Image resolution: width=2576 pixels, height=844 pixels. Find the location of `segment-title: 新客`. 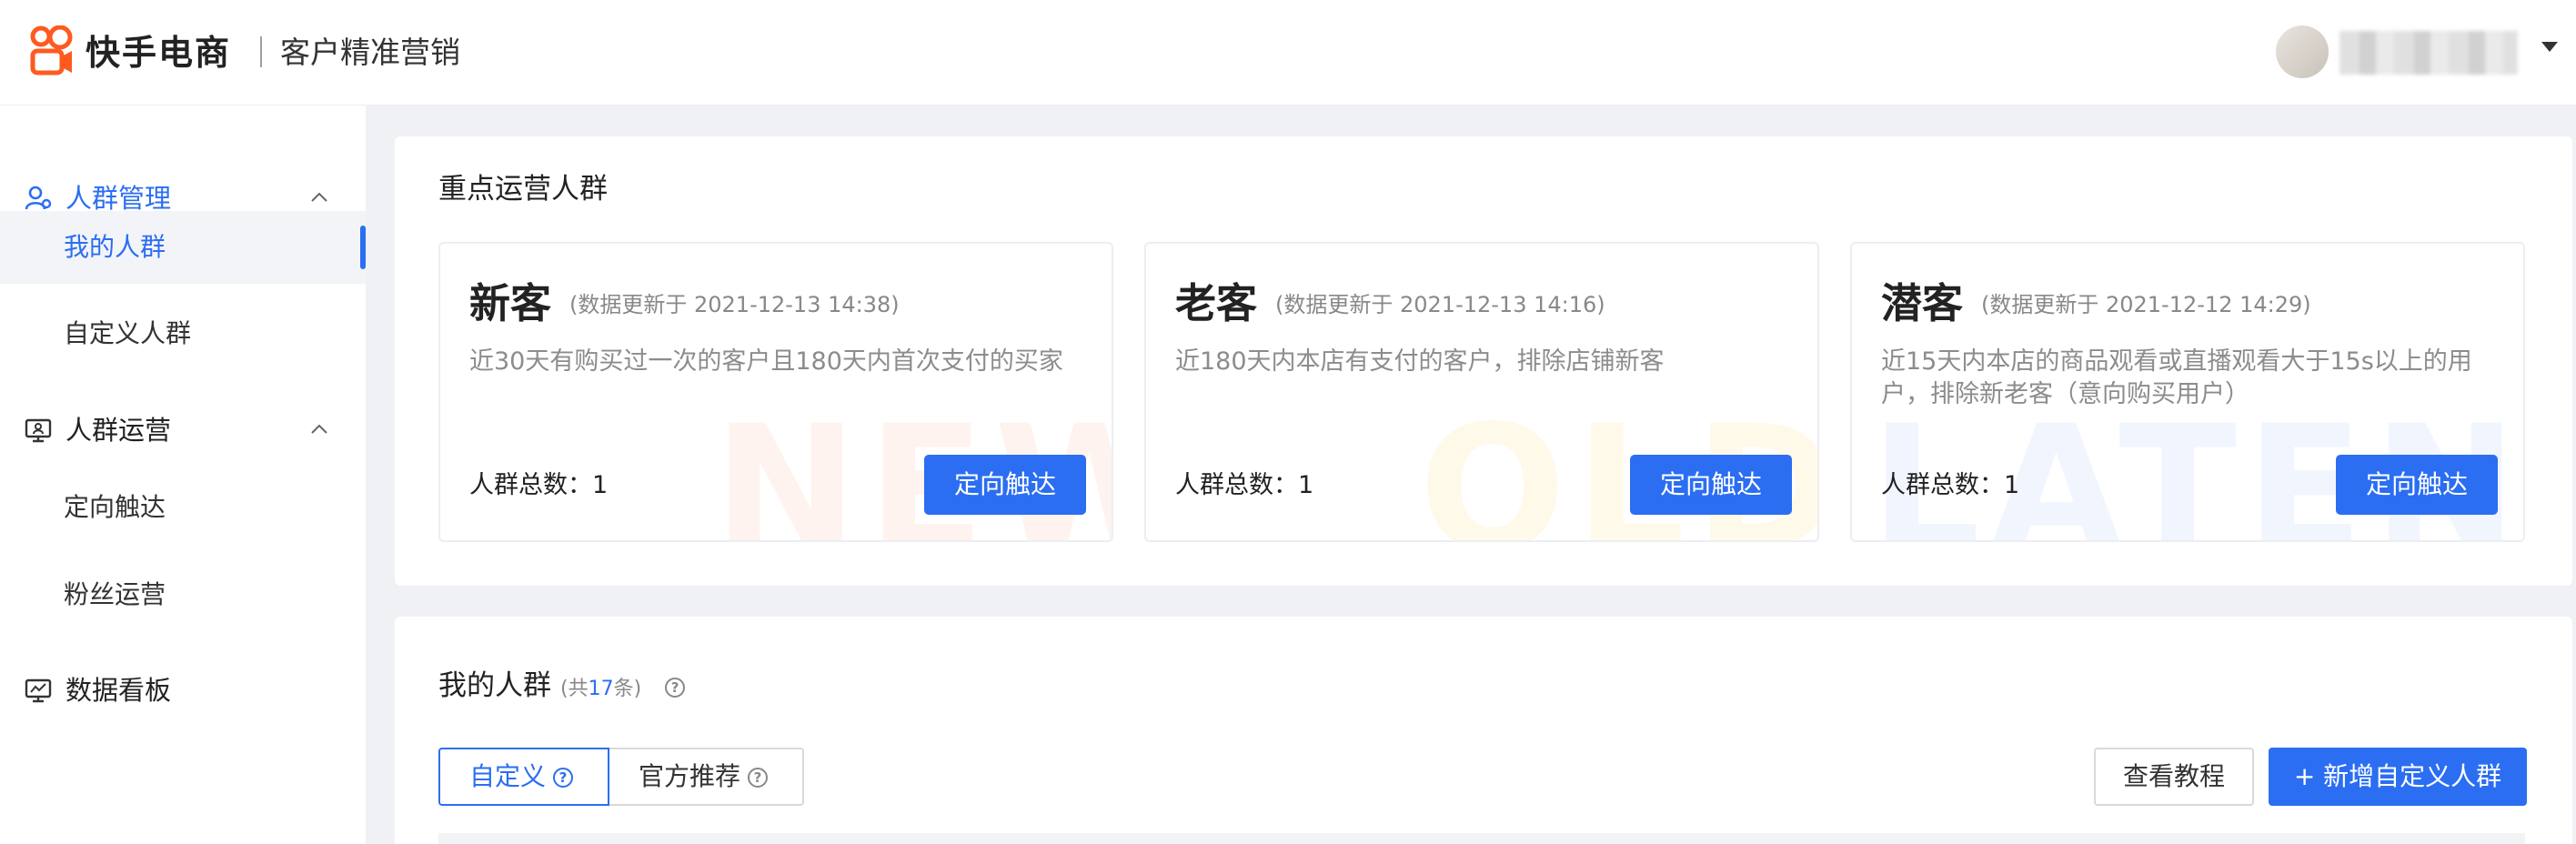

segment-title: 新客 is located at coordinates (510, 303).